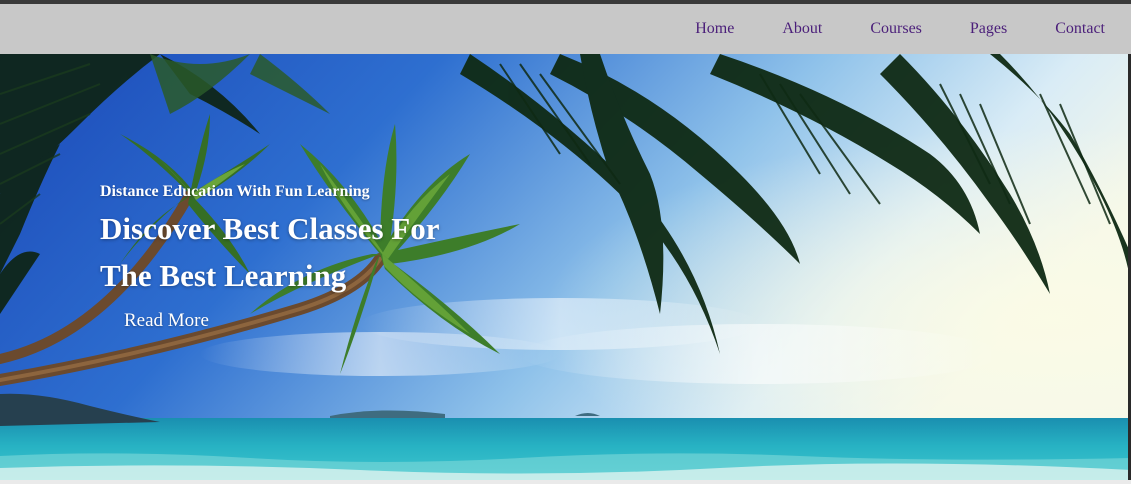  Describe the element at coordinates (1081, 29) in the screenshot. I see `nav-link-contact: Contact` at that location.